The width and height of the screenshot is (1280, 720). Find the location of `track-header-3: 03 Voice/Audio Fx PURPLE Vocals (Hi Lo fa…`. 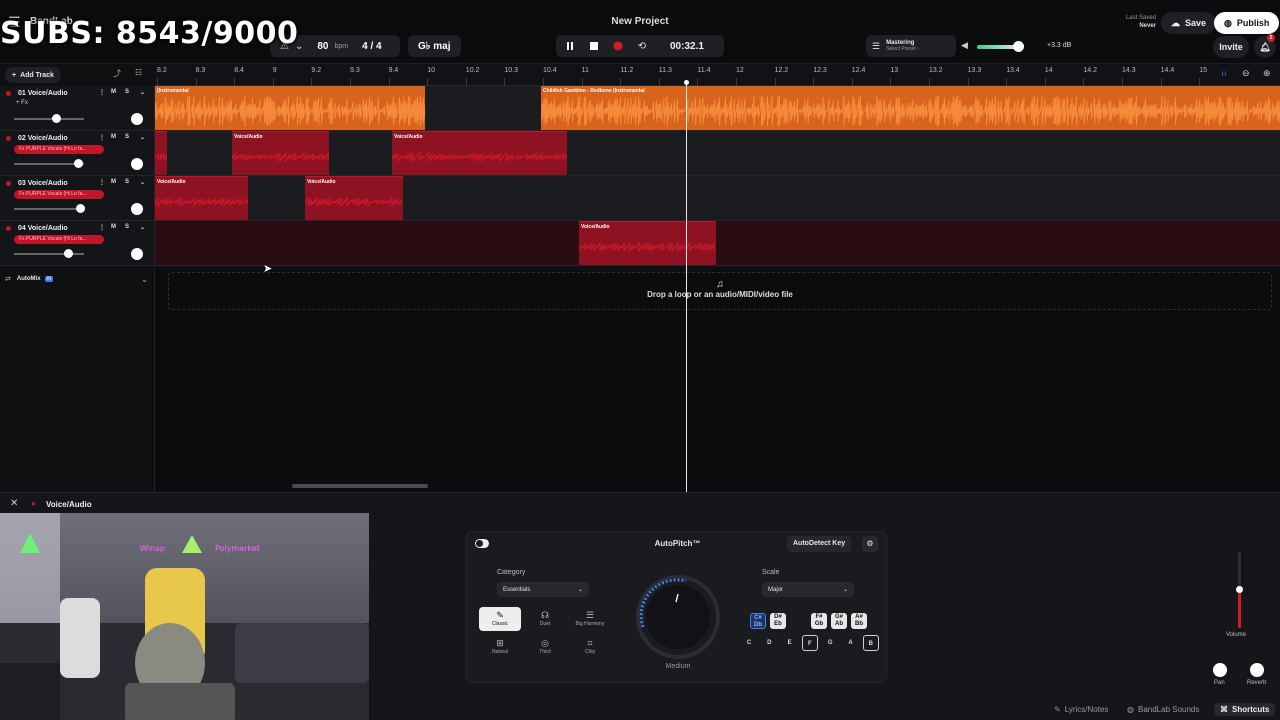

track-header-3: 03 Voice/Audio Fx PURPLE Vocals (Hi Lo fa… is located at coordinates (77, 198).